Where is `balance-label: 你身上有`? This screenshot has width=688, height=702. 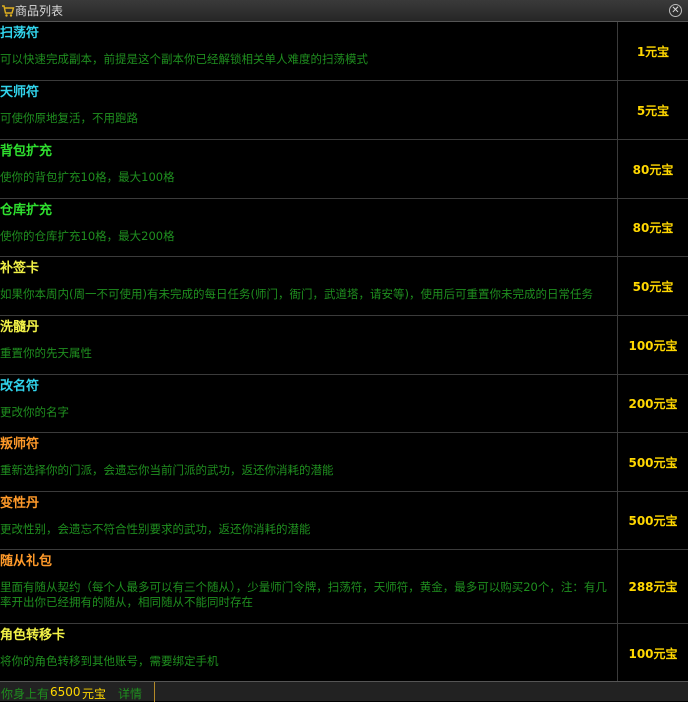 balance-label: 你身上有 is located at coordinates (25, 694).